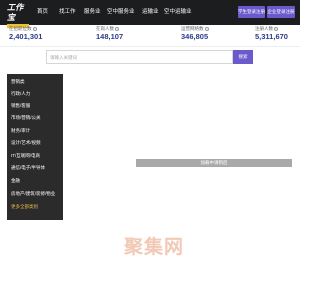 This screenshot has width=320, height=300. I want to click on nav-item-air-service: 空中服务业, so click(121, 12).